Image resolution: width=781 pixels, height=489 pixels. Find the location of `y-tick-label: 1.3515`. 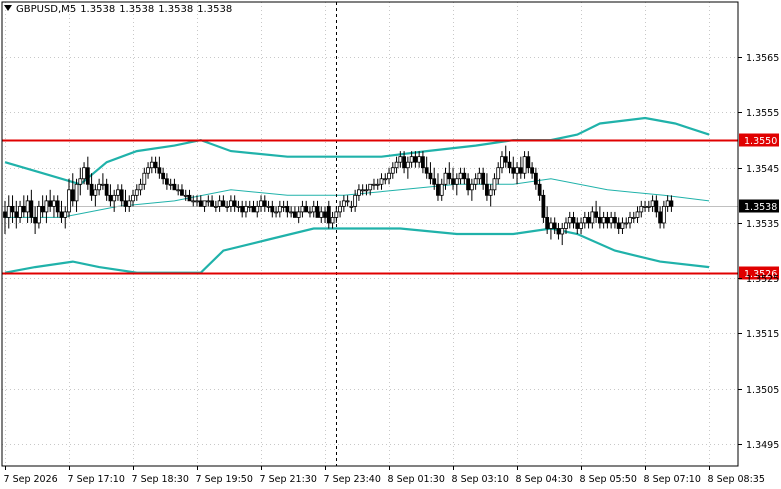

y-tick-label: 1.3515 is located at coordinates (762, 334).